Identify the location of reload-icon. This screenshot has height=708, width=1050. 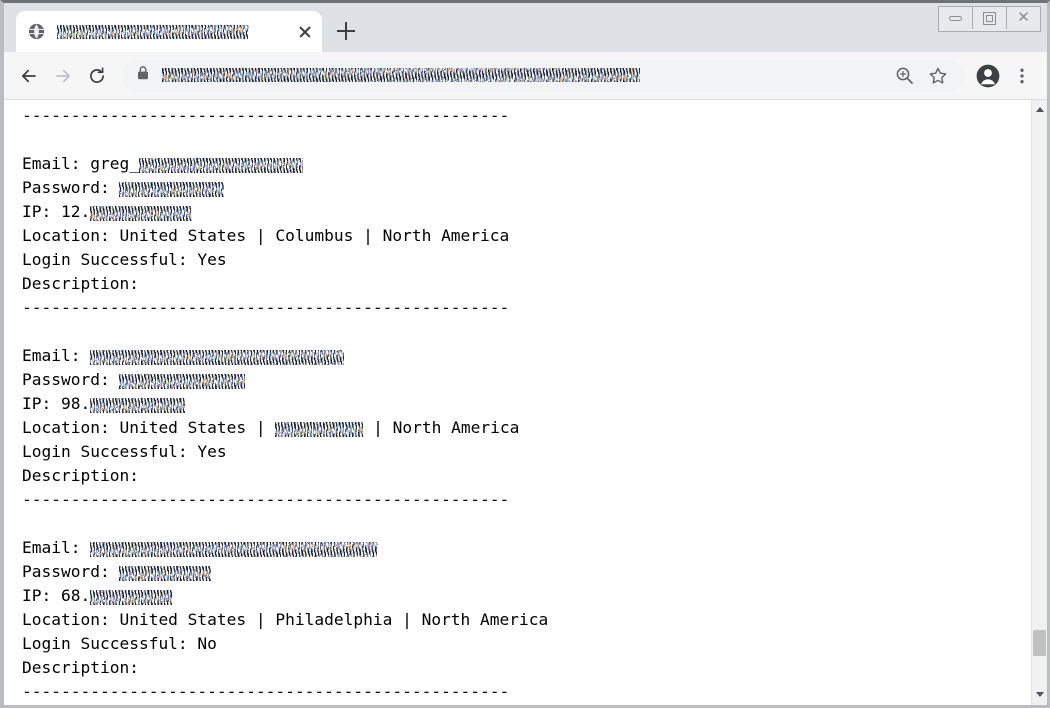
(97, 76).